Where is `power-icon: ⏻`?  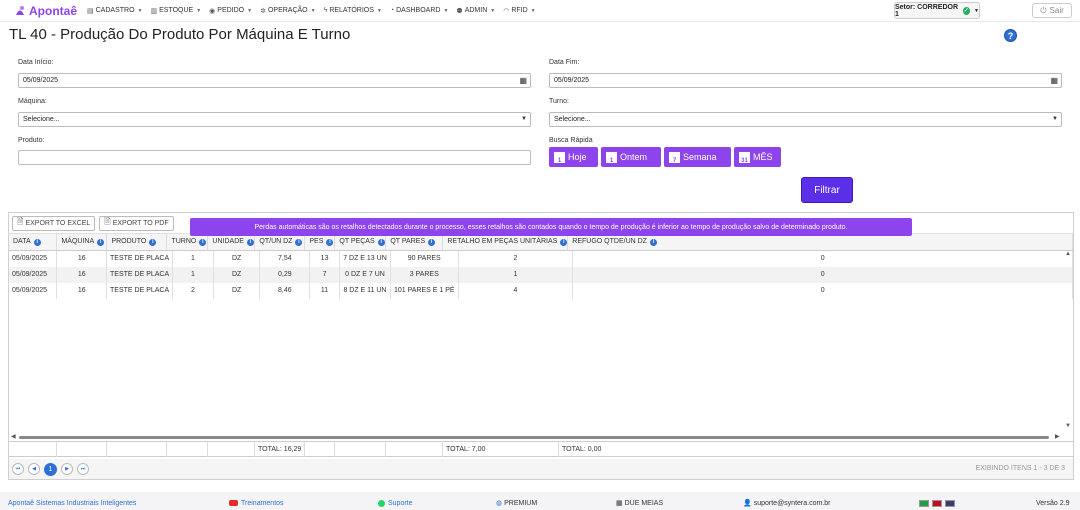
power-icon: ⏻ is located at coordinates (1043, 10).